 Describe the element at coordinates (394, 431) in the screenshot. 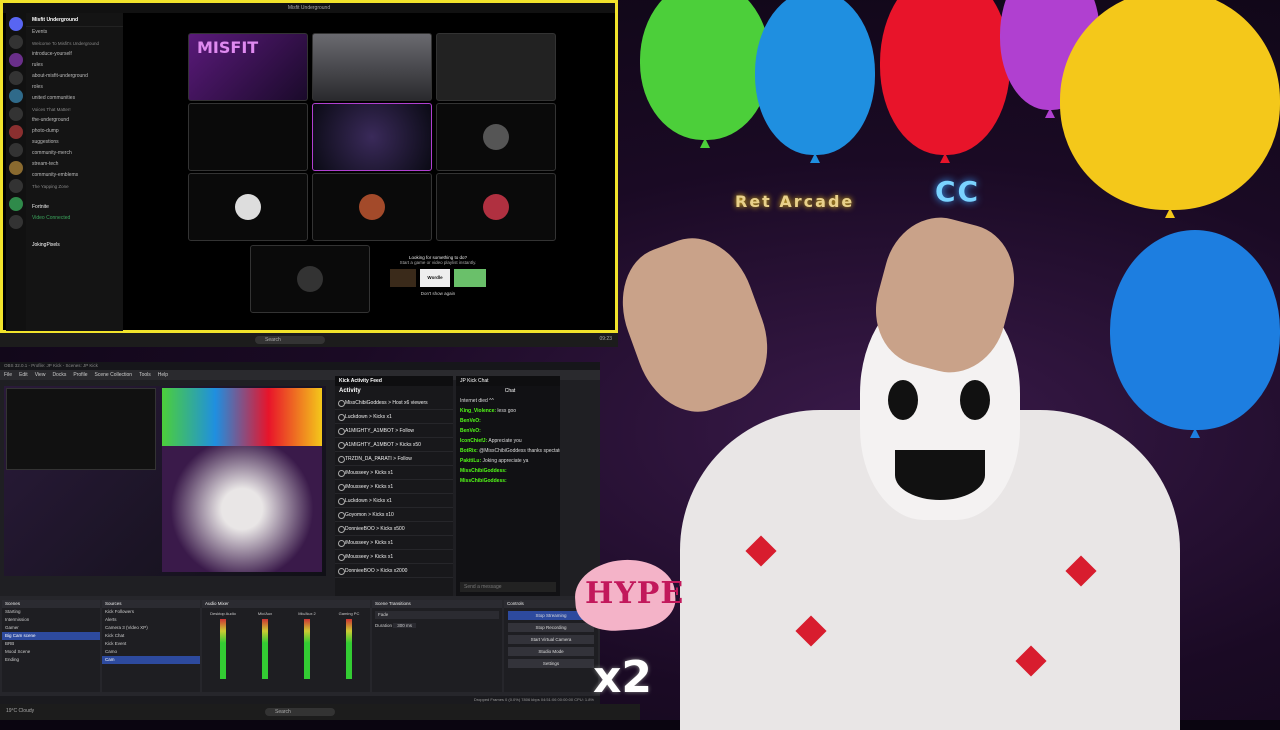

I see `activity-row: A1MIGHTY_A1MBOT > Follow` at that location.